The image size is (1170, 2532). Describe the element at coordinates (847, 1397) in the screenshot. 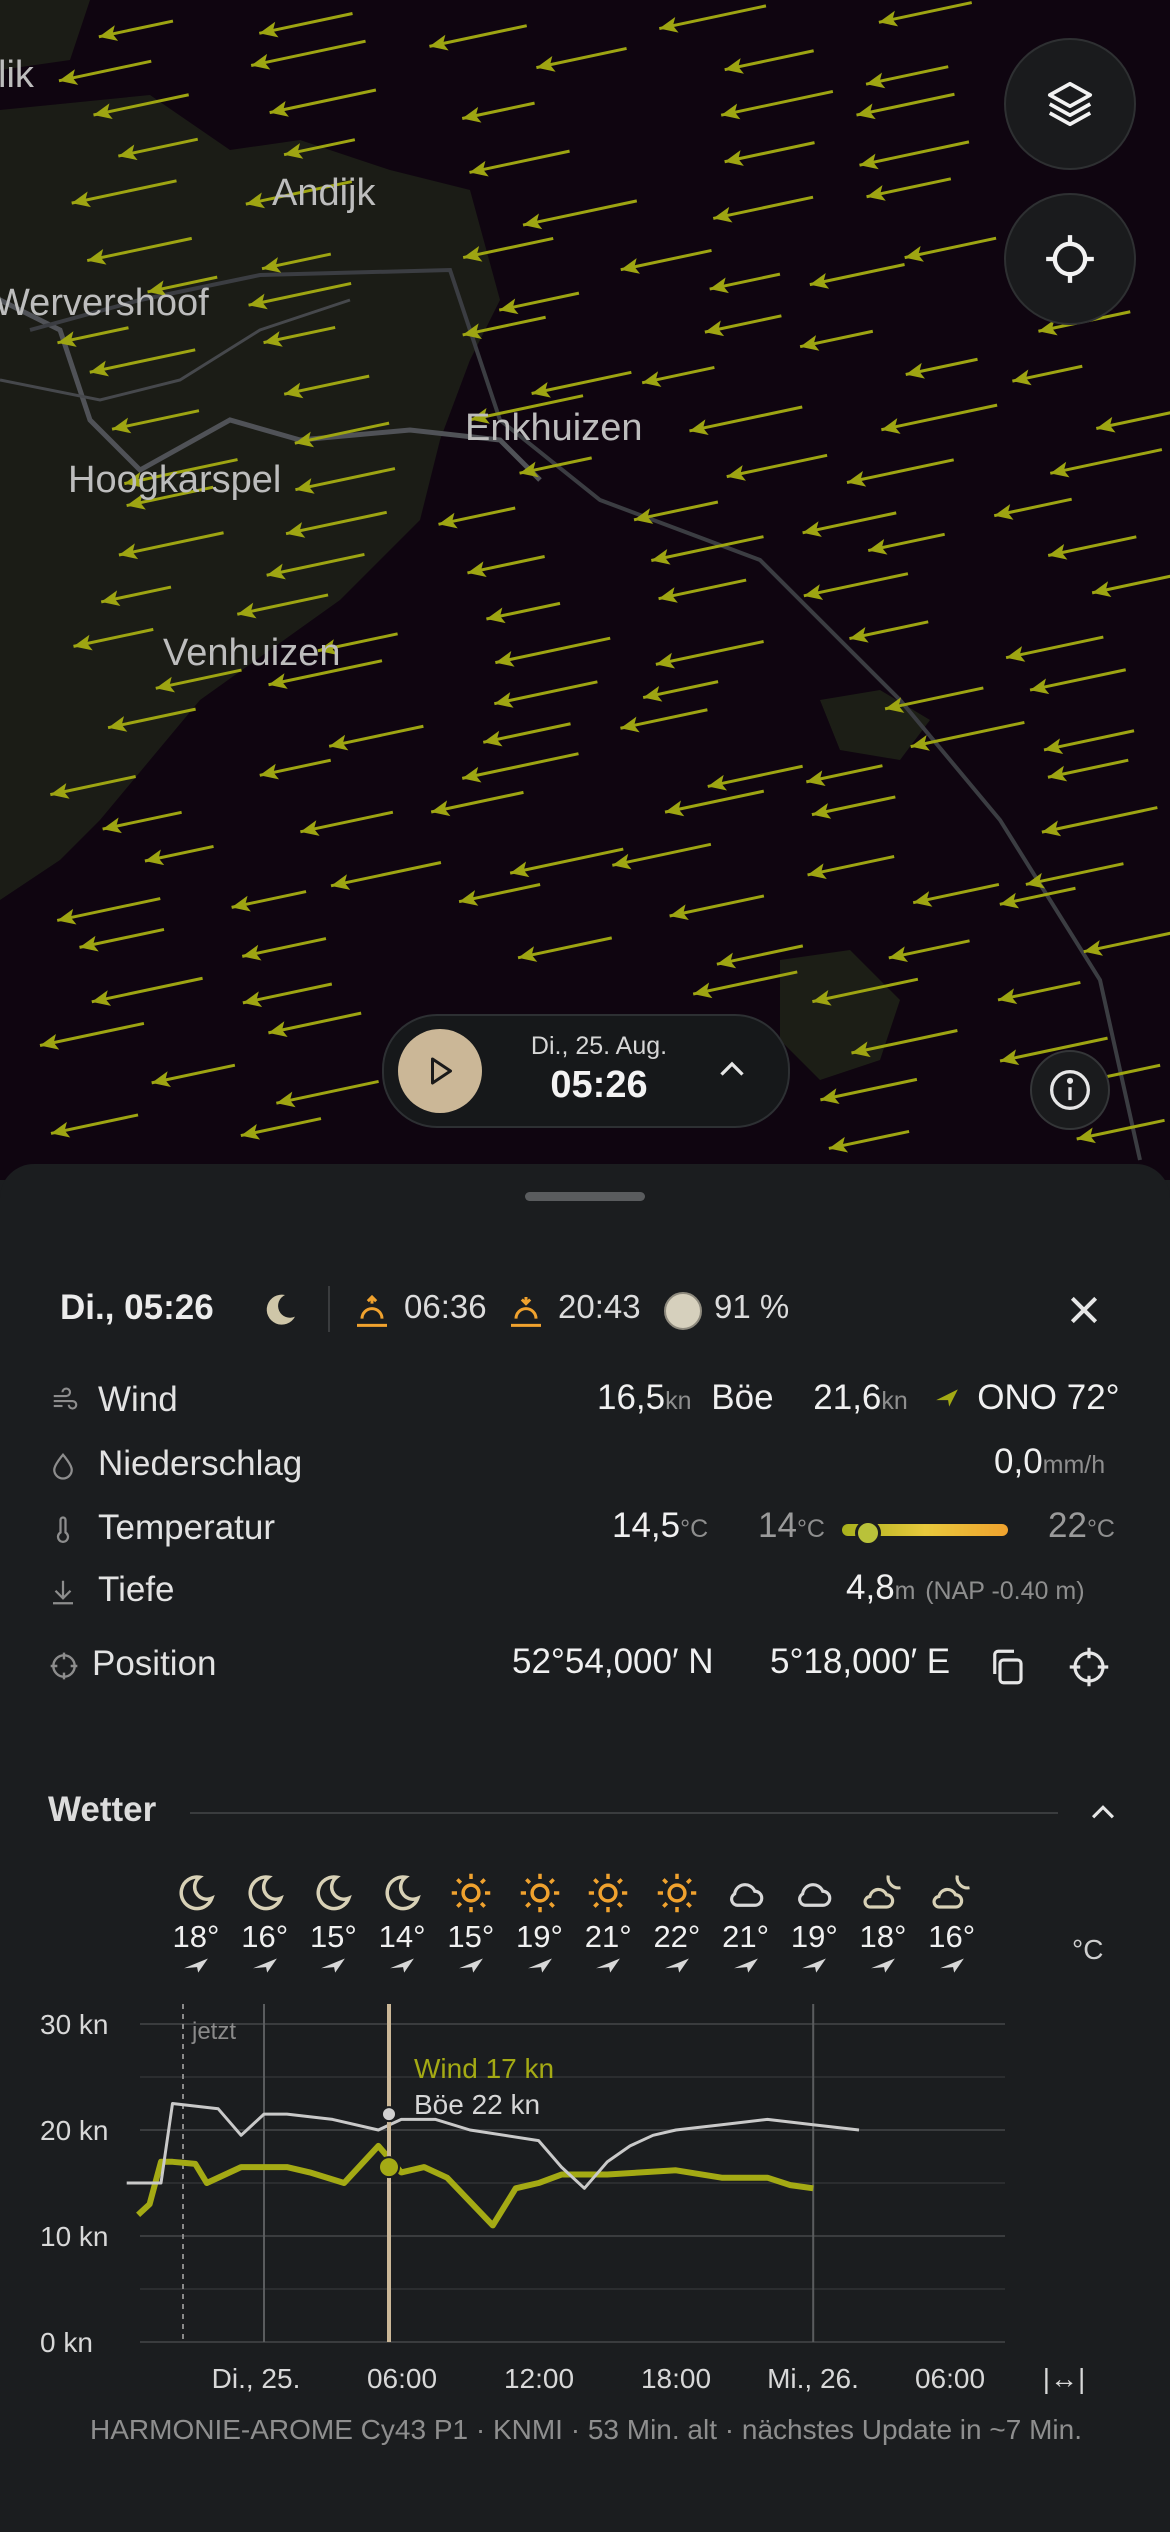

I see `gust-speed: 21,6` at that location.